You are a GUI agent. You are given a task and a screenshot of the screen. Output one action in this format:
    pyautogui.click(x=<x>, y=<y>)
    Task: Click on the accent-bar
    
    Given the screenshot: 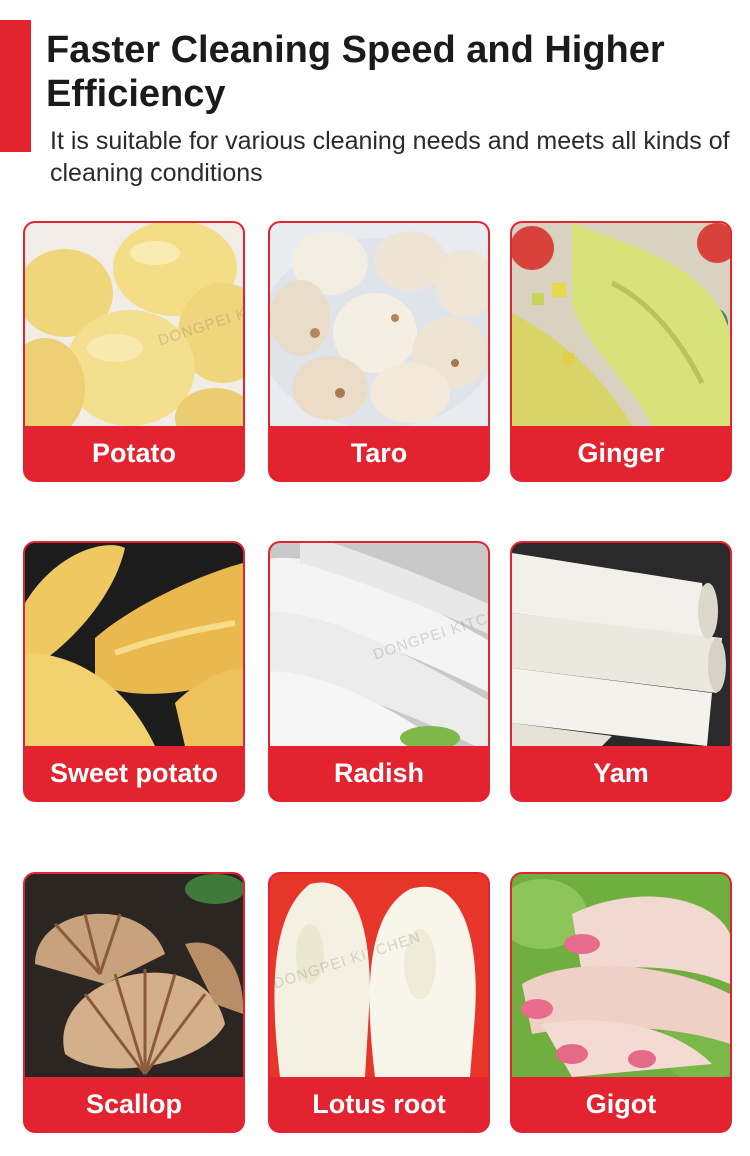 What is the action you would take?
    pyautogui.click(x=15, y=86)
    